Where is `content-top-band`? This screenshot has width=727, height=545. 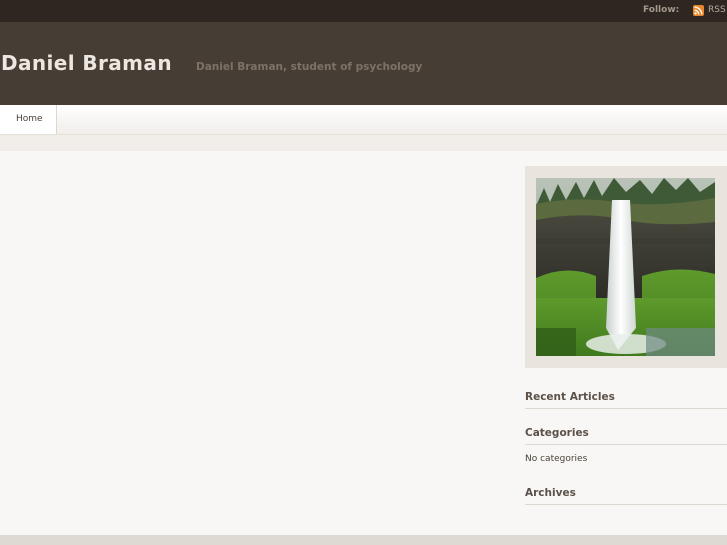
content-top-band is located at coordinates (363, 143).